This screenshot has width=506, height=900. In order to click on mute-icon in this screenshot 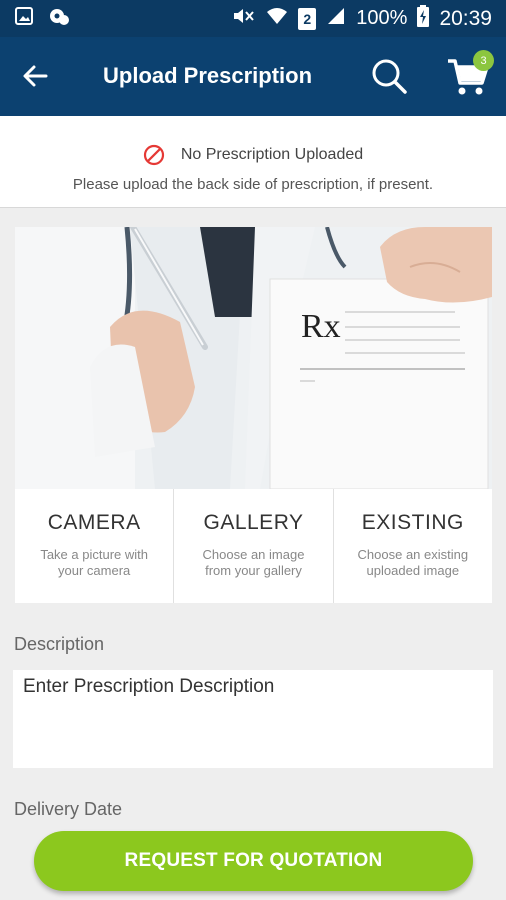, I will do `click(244, 19)`.